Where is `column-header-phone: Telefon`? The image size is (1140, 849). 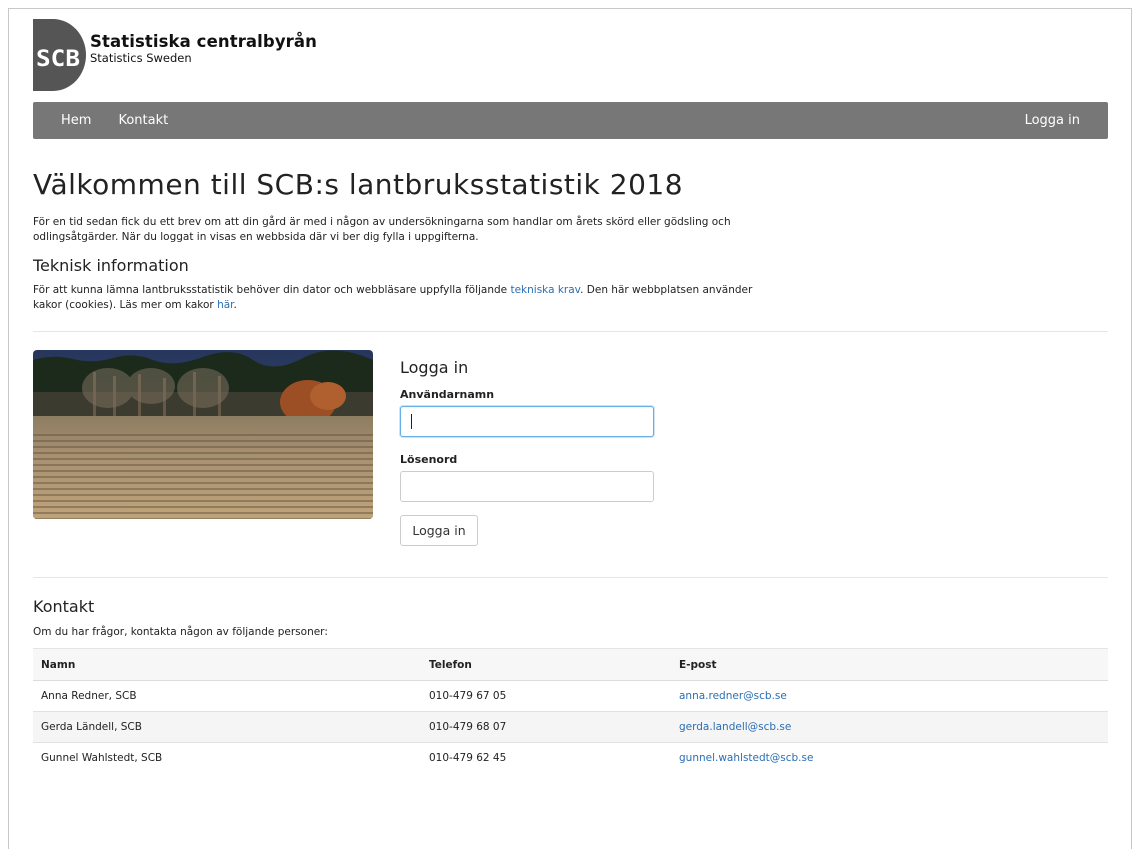 column-header-phone: Telefon is located at coordinates (546, 664).